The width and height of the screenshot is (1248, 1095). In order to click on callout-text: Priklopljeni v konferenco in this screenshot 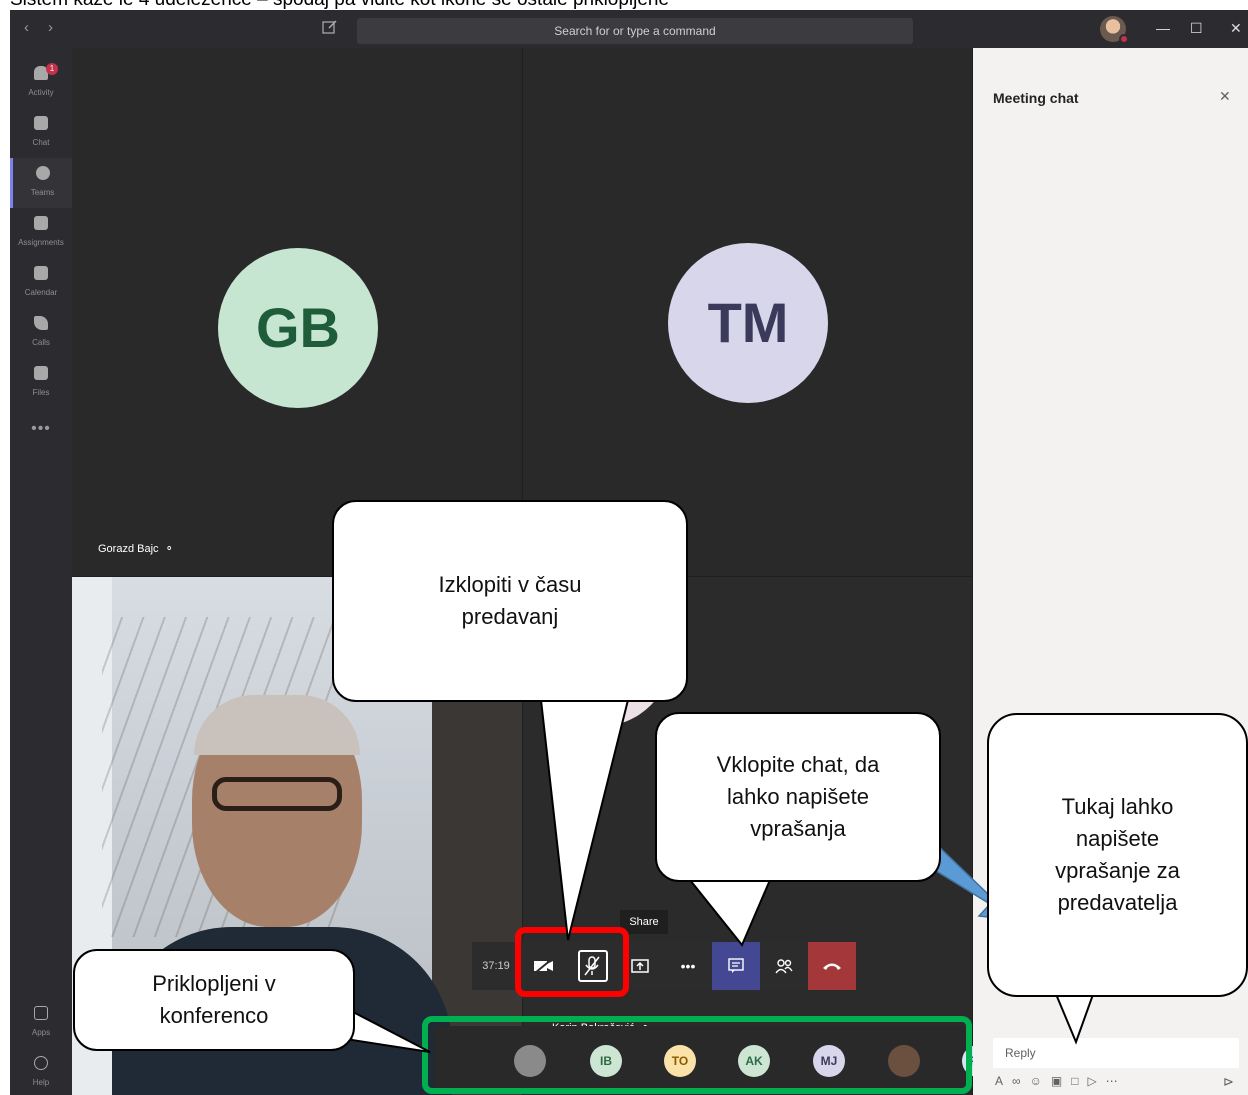, I will do `click(214, 999)`.